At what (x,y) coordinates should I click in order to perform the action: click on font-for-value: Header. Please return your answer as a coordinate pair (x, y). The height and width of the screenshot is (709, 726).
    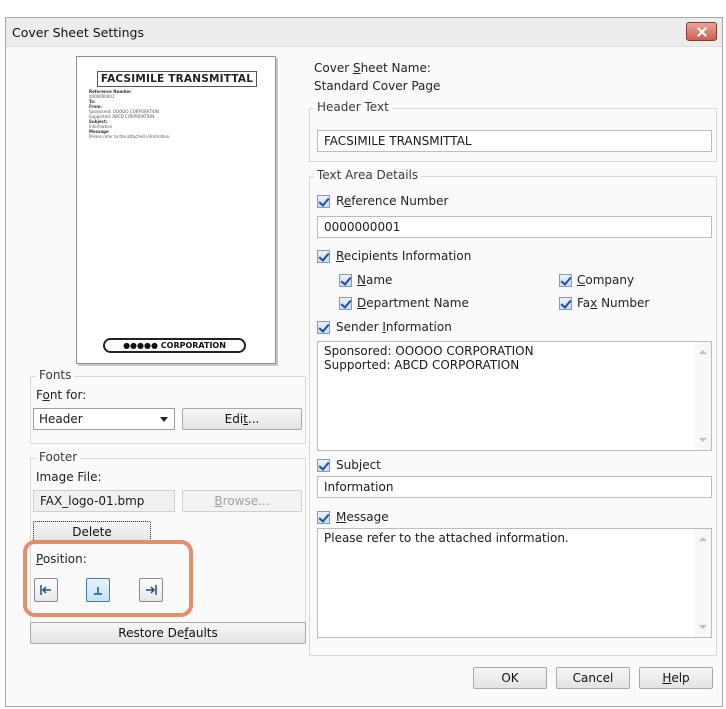
    Looking at the image, I should click on (61, 419).